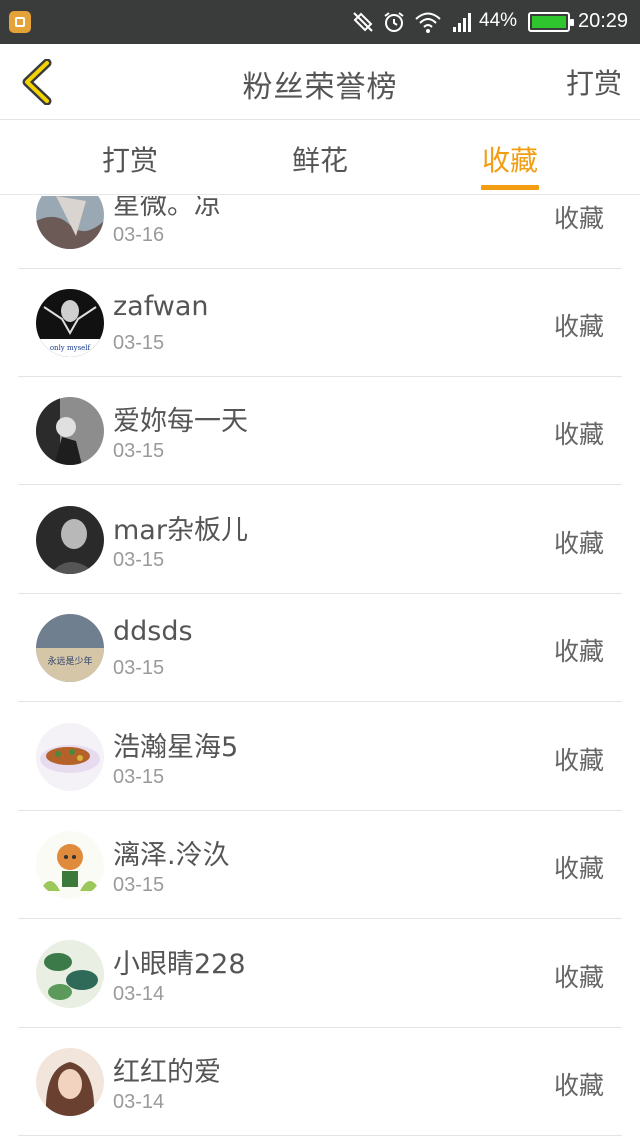 Image resolution: width=640 pixels, height=1138 pixels. What do you see at coordinates (70, 323) in the screenshot?
I see `avatar: only myself` at bounding box center [70, 323].